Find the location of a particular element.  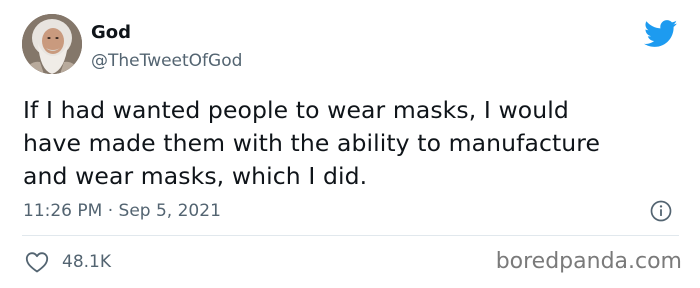

author-handle: @TheTweetOfGod is located at coordinates (166, 61).